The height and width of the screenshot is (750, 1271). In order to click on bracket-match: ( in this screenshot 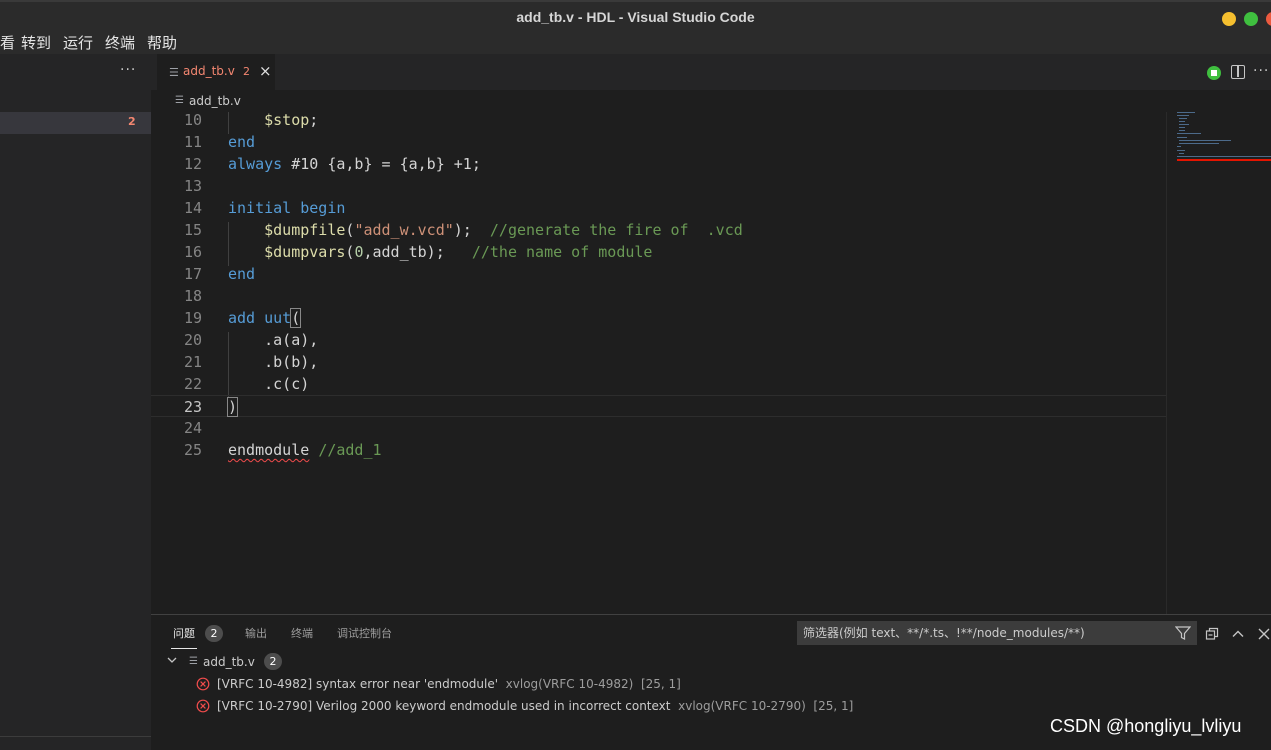, I will do `click(296, 318)`.